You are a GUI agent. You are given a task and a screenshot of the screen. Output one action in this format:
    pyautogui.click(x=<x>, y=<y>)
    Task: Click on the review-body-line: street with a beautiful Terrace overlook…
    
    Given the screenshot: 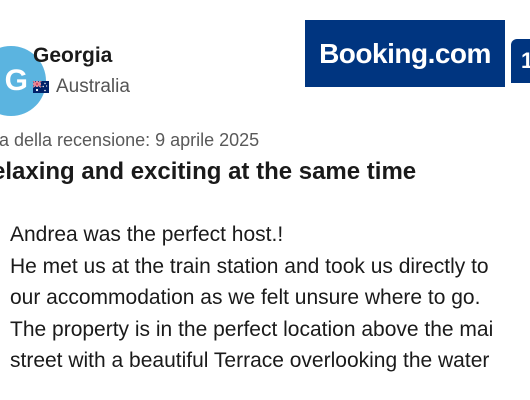 What is the action you would take?
    pyautogui.click(x=250, y=360)
    